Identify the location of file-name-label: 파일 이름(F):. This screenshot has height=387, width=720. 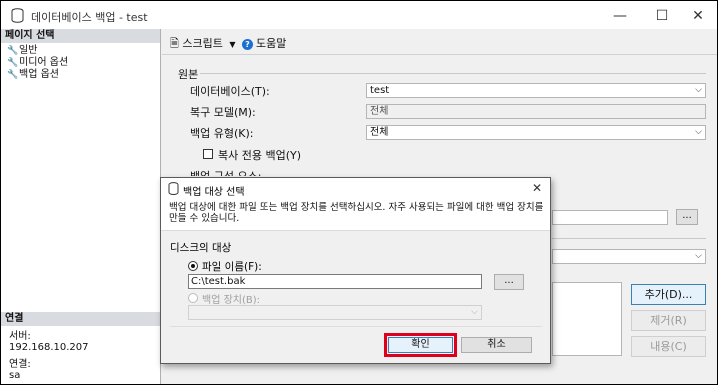
(232, 267).